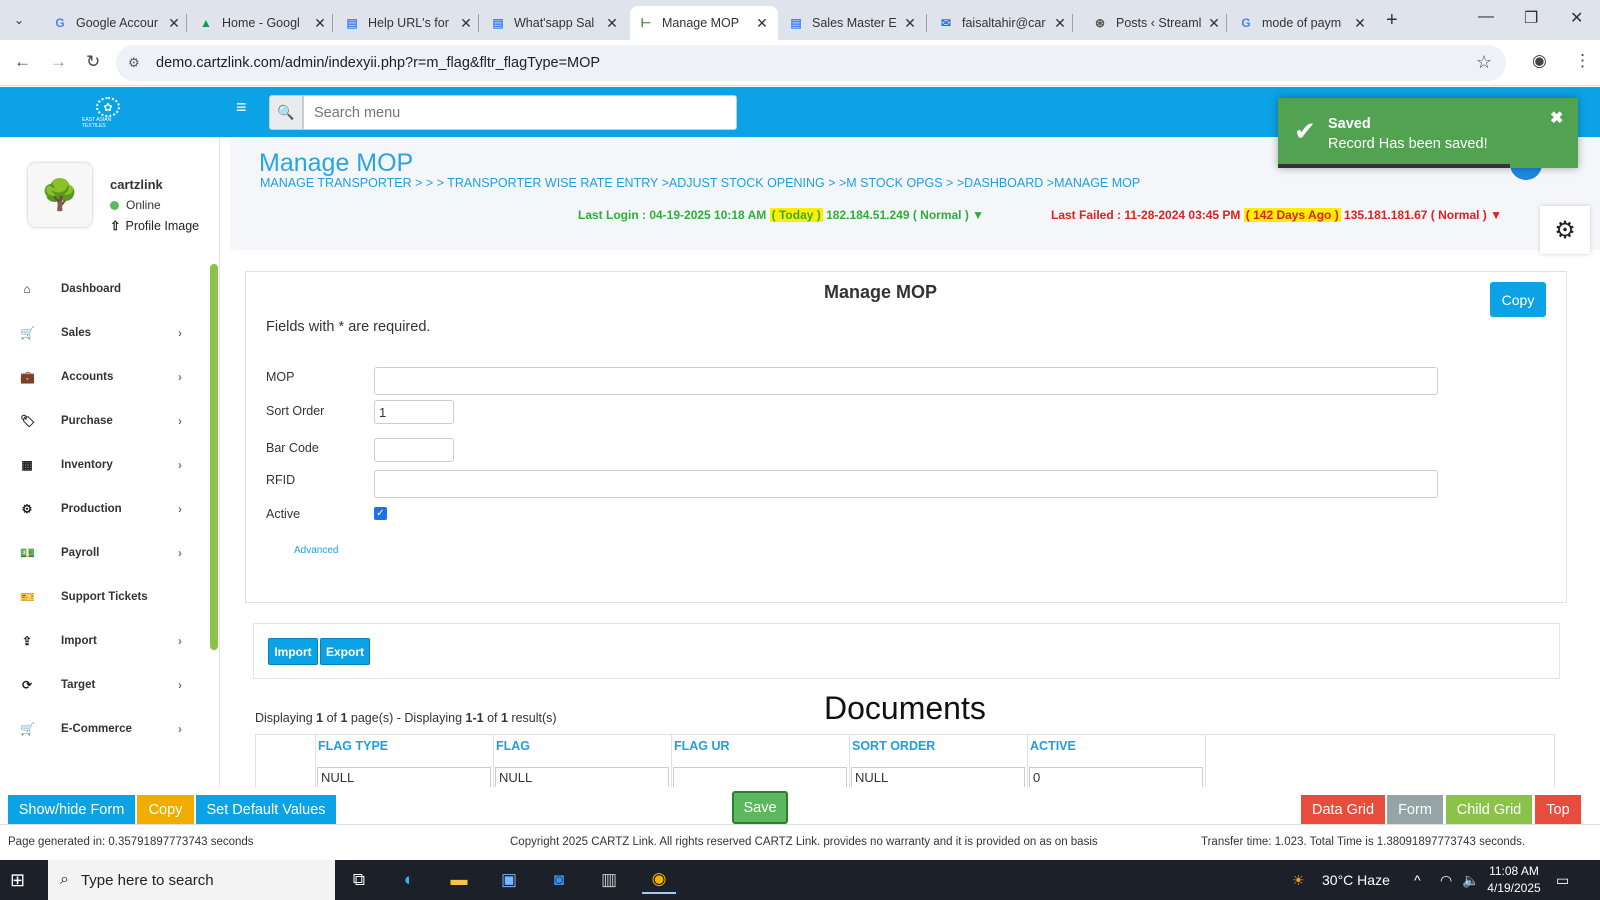 This screenshot has width=1600, height=900. Describe the element at coordinates (1446, 880) in the screenshot. I see `wifi-icon: ◠` at that location.